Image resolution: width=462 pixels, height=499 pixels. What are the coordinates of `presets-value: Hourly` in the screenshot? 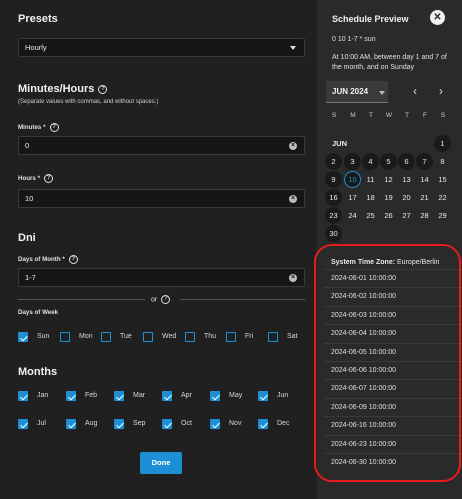 It's located at (36, 47).